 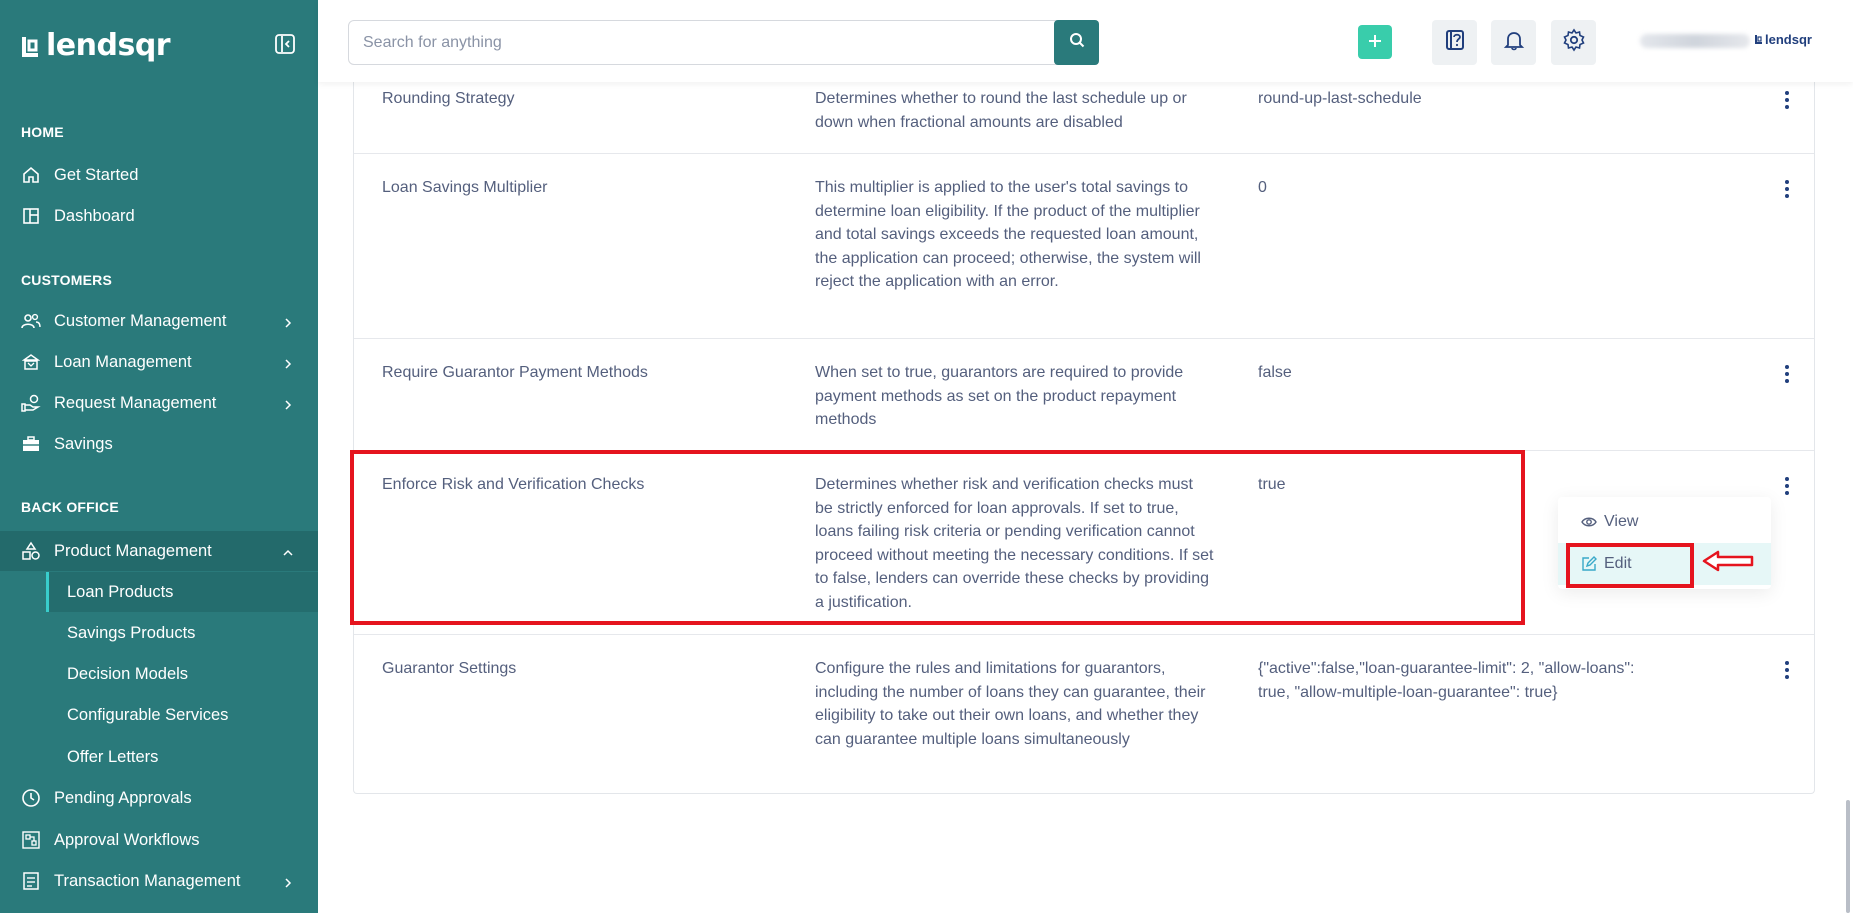 I want to click on sidebar-subitem-offer-letters: Offer Letters, so click(x=182, y=757).